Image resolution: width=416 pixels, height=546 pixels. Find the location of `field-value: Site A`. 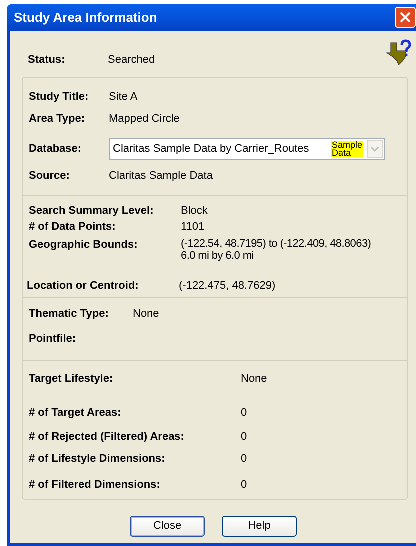

field-value: Site A is located at coordinates (123, 97).